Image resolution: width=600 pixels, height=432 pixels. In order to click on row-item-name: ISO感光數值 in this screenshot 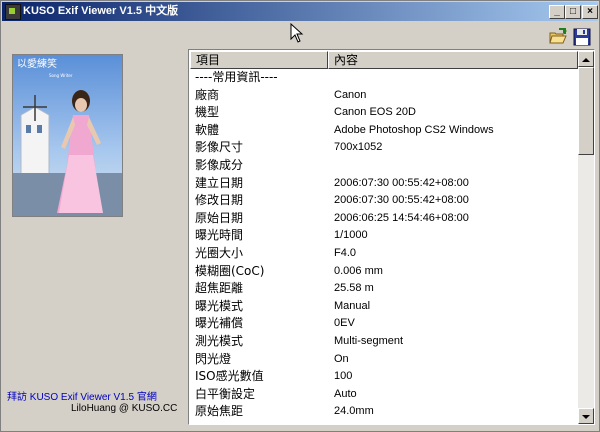, I will do `click(229, 376)`.